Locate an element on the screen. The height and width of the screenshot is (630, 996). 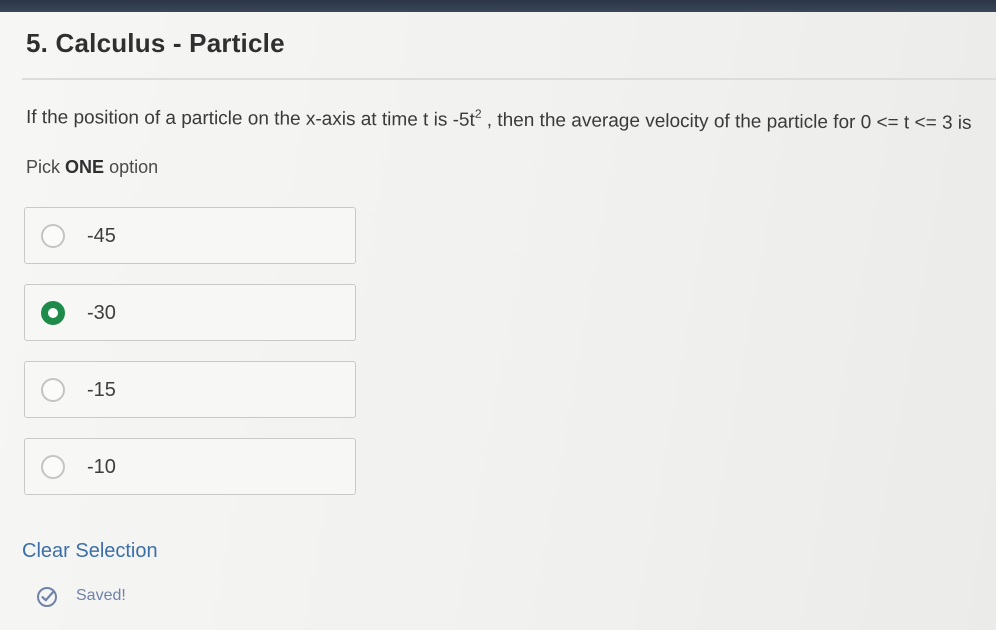
option-label: -30 is located at coordinates (101, 313).